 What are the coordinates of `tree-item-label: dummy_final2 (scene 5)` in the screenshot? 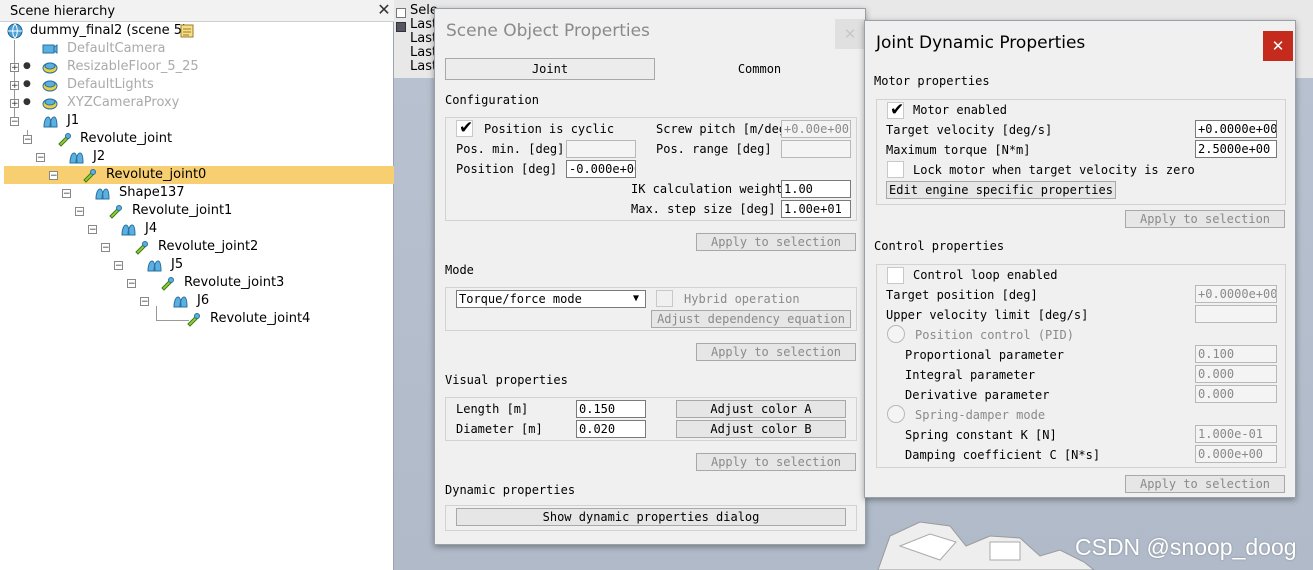 It's located at (109, 30).